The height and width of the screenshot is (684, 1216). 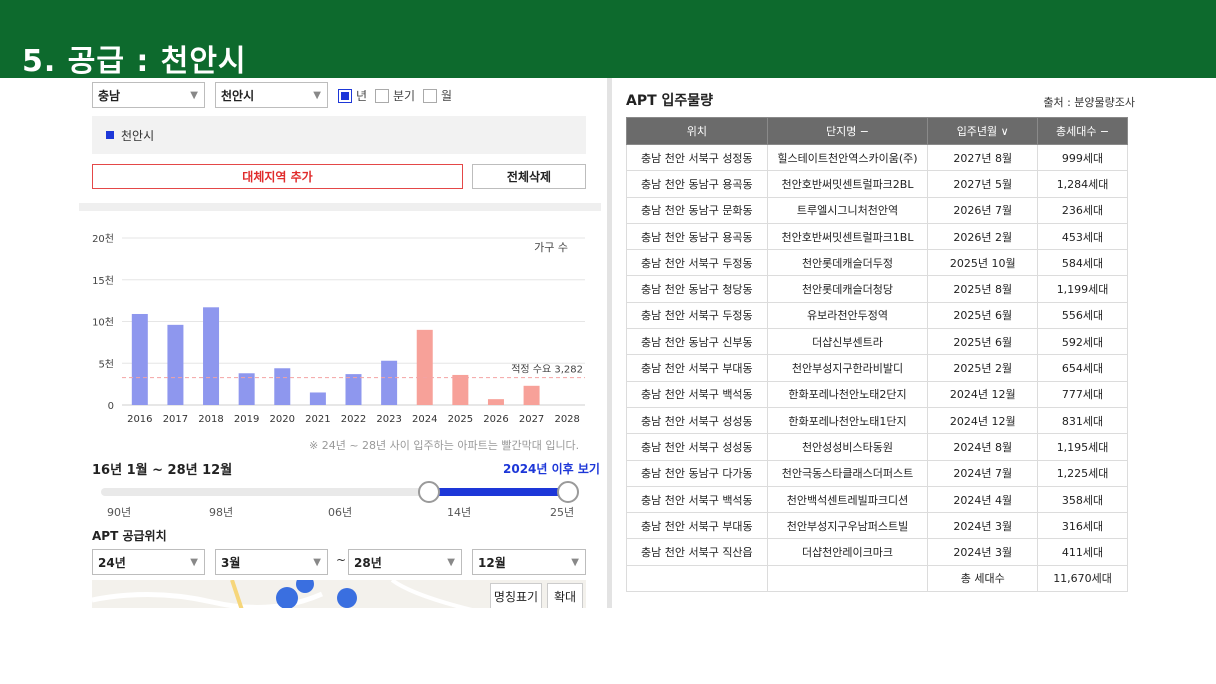 What do you see at coordinates (516, 595) in the screenshot?
I see `name-label-toggle-button: 명칭표기` at bounding box center [516, 595].